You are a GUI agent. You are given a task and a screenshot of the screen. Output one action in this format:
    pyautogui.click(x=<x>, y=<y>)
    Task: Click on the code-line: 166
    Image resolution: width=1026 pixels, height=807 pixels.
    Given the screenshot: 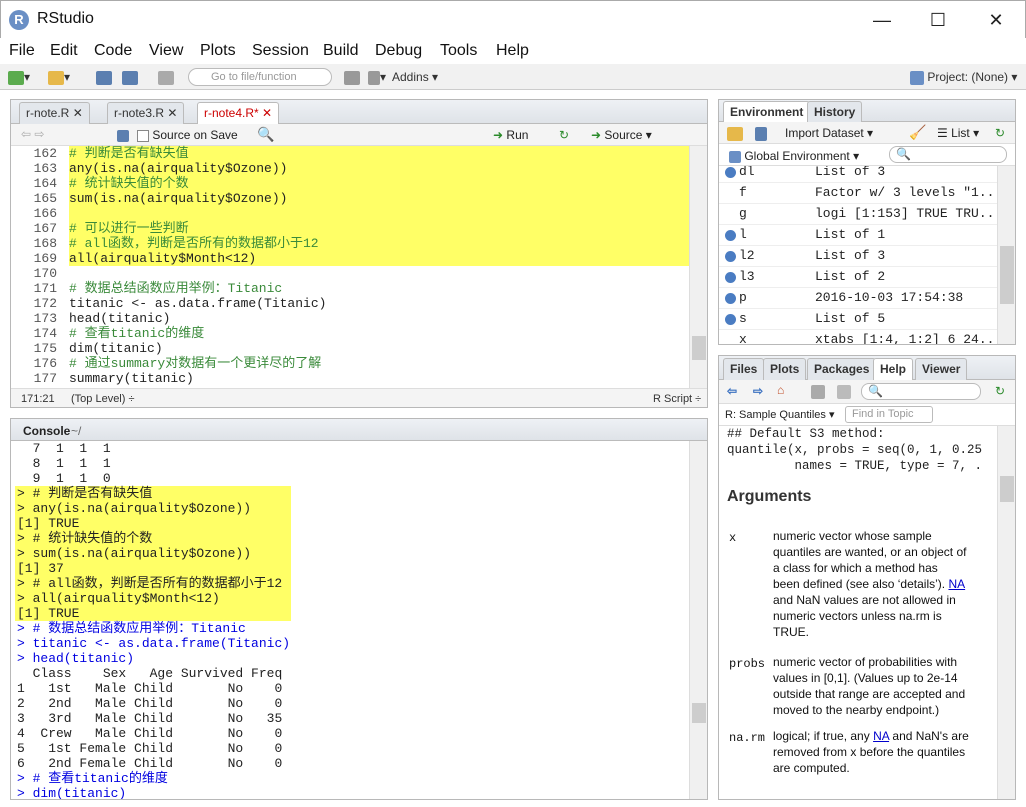 What is the action you would take?
    pyautogui.click(x=350, y=213)
    